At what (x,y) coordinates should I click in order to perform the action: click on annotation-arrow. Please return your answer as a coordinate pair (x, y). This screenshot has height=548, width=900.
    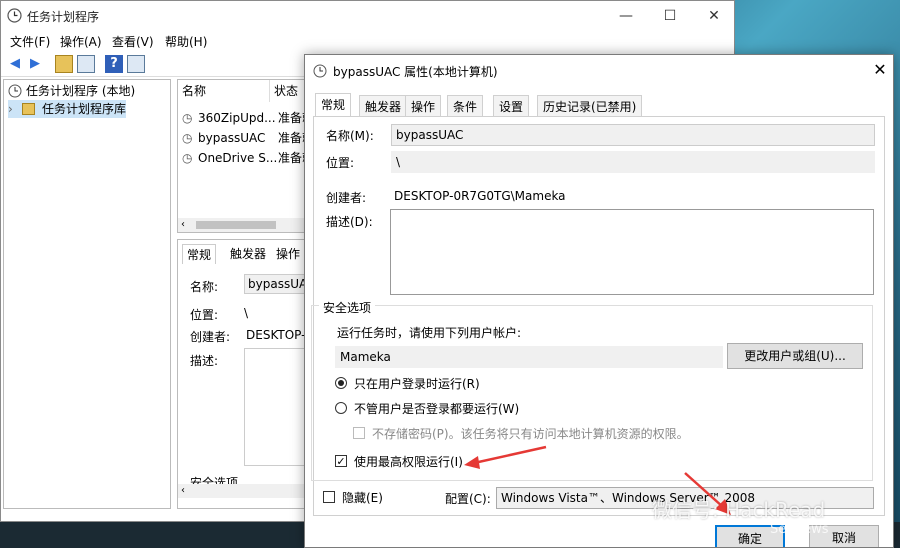
    Looking at the image, I should click on (505, 457).